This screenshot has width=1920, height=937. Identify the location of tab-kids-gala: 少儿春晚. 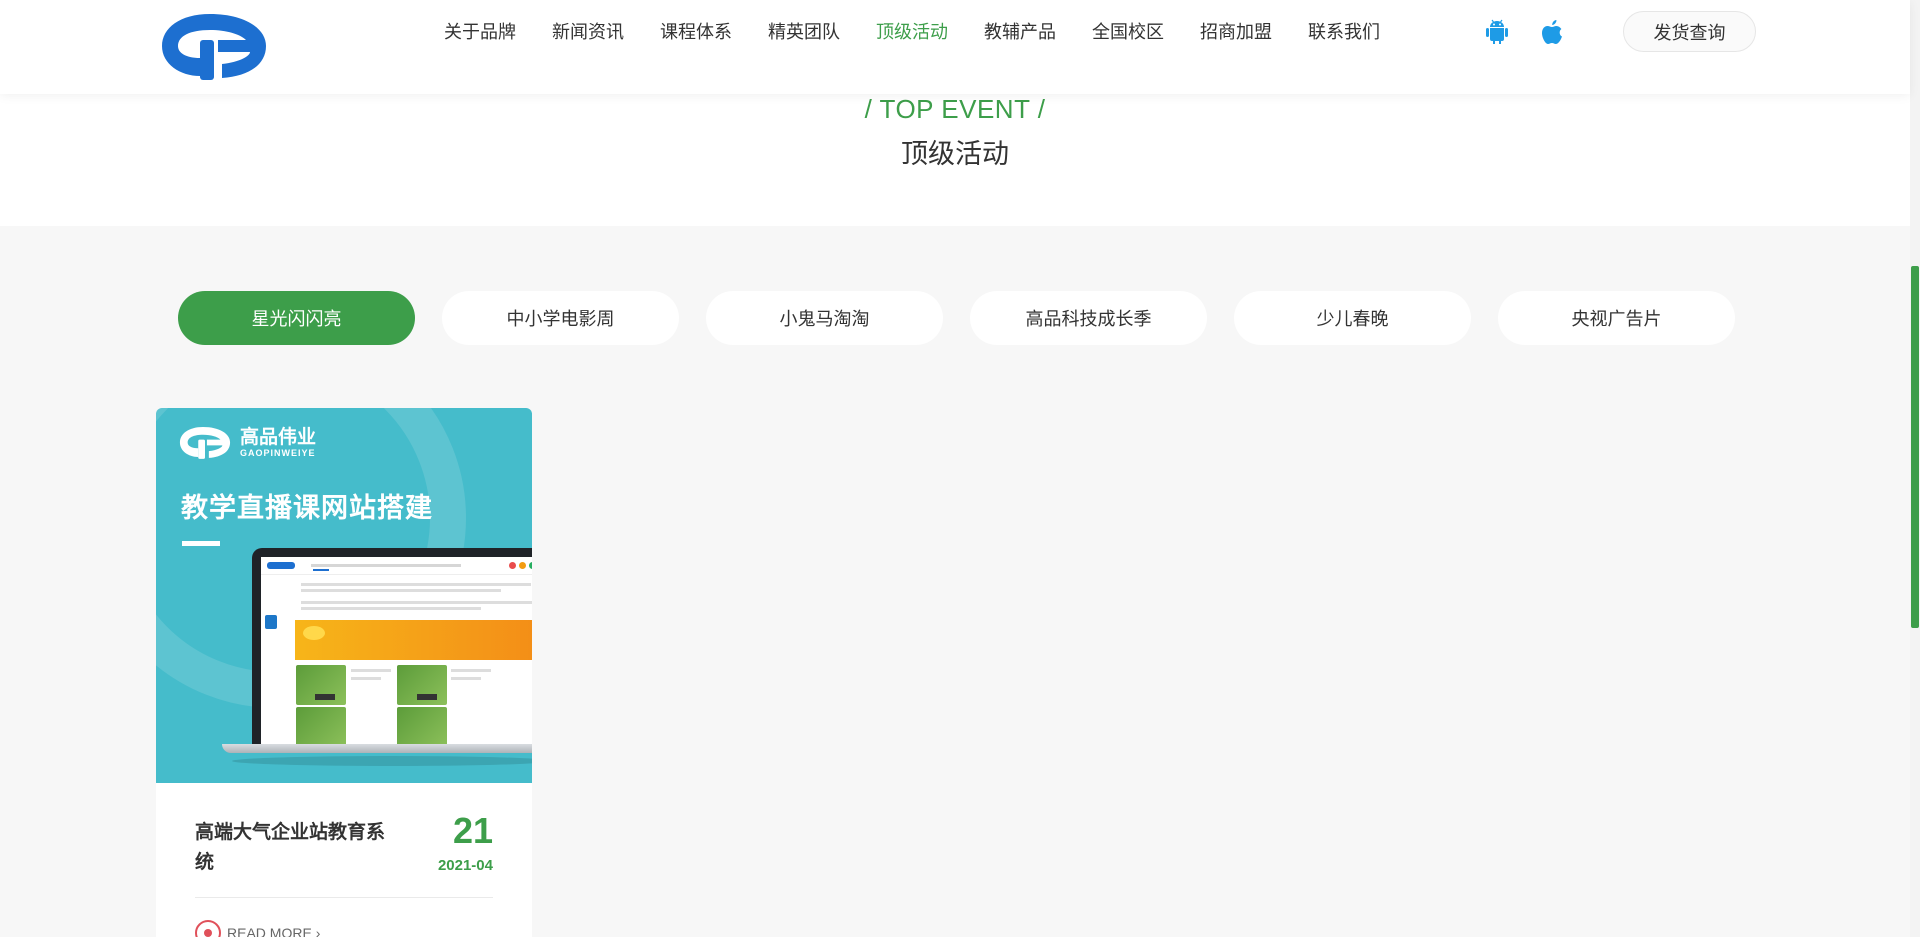
(1352, 318).